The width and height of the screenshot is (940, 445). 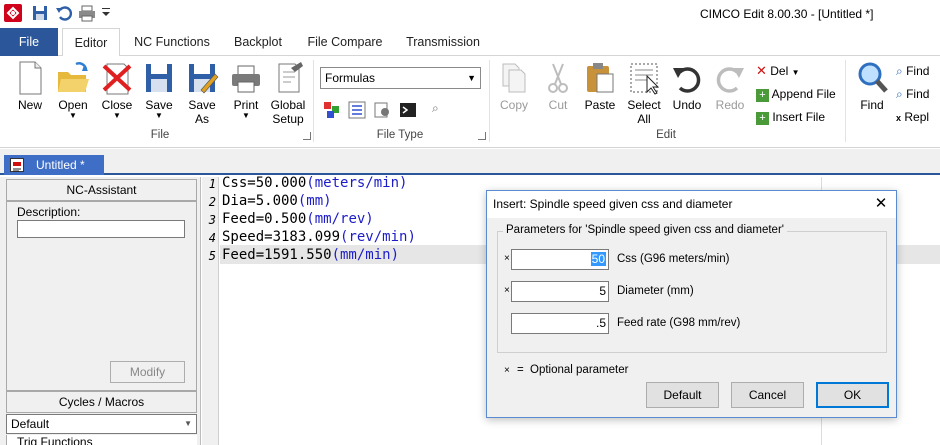 What do you see at coordinates (470, 14) in the screenshot?
I see `title-bar: CIMCO Edit 8.00.30 - [Untitled *]` at bounding box center [470, 14].